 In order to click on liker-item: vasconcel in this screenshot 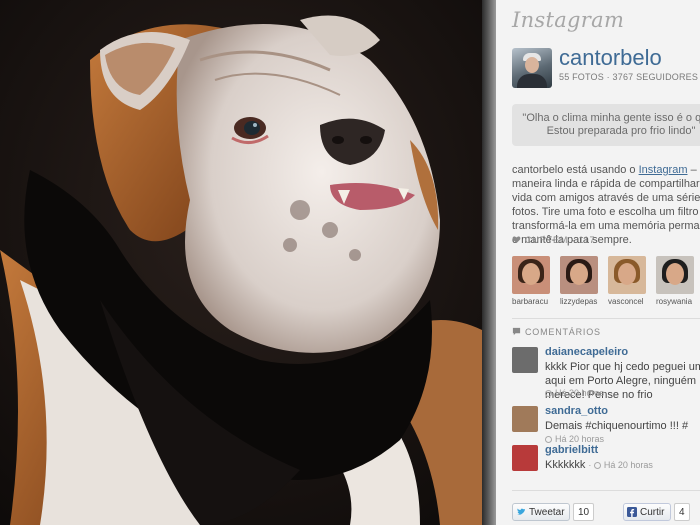, I will do `click(629, 281)`.